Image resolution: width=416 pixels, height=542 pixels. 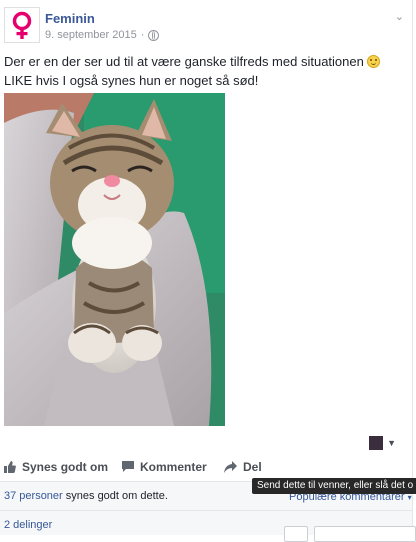 I want to click on share-button: Del, so click(x=243, y=467).